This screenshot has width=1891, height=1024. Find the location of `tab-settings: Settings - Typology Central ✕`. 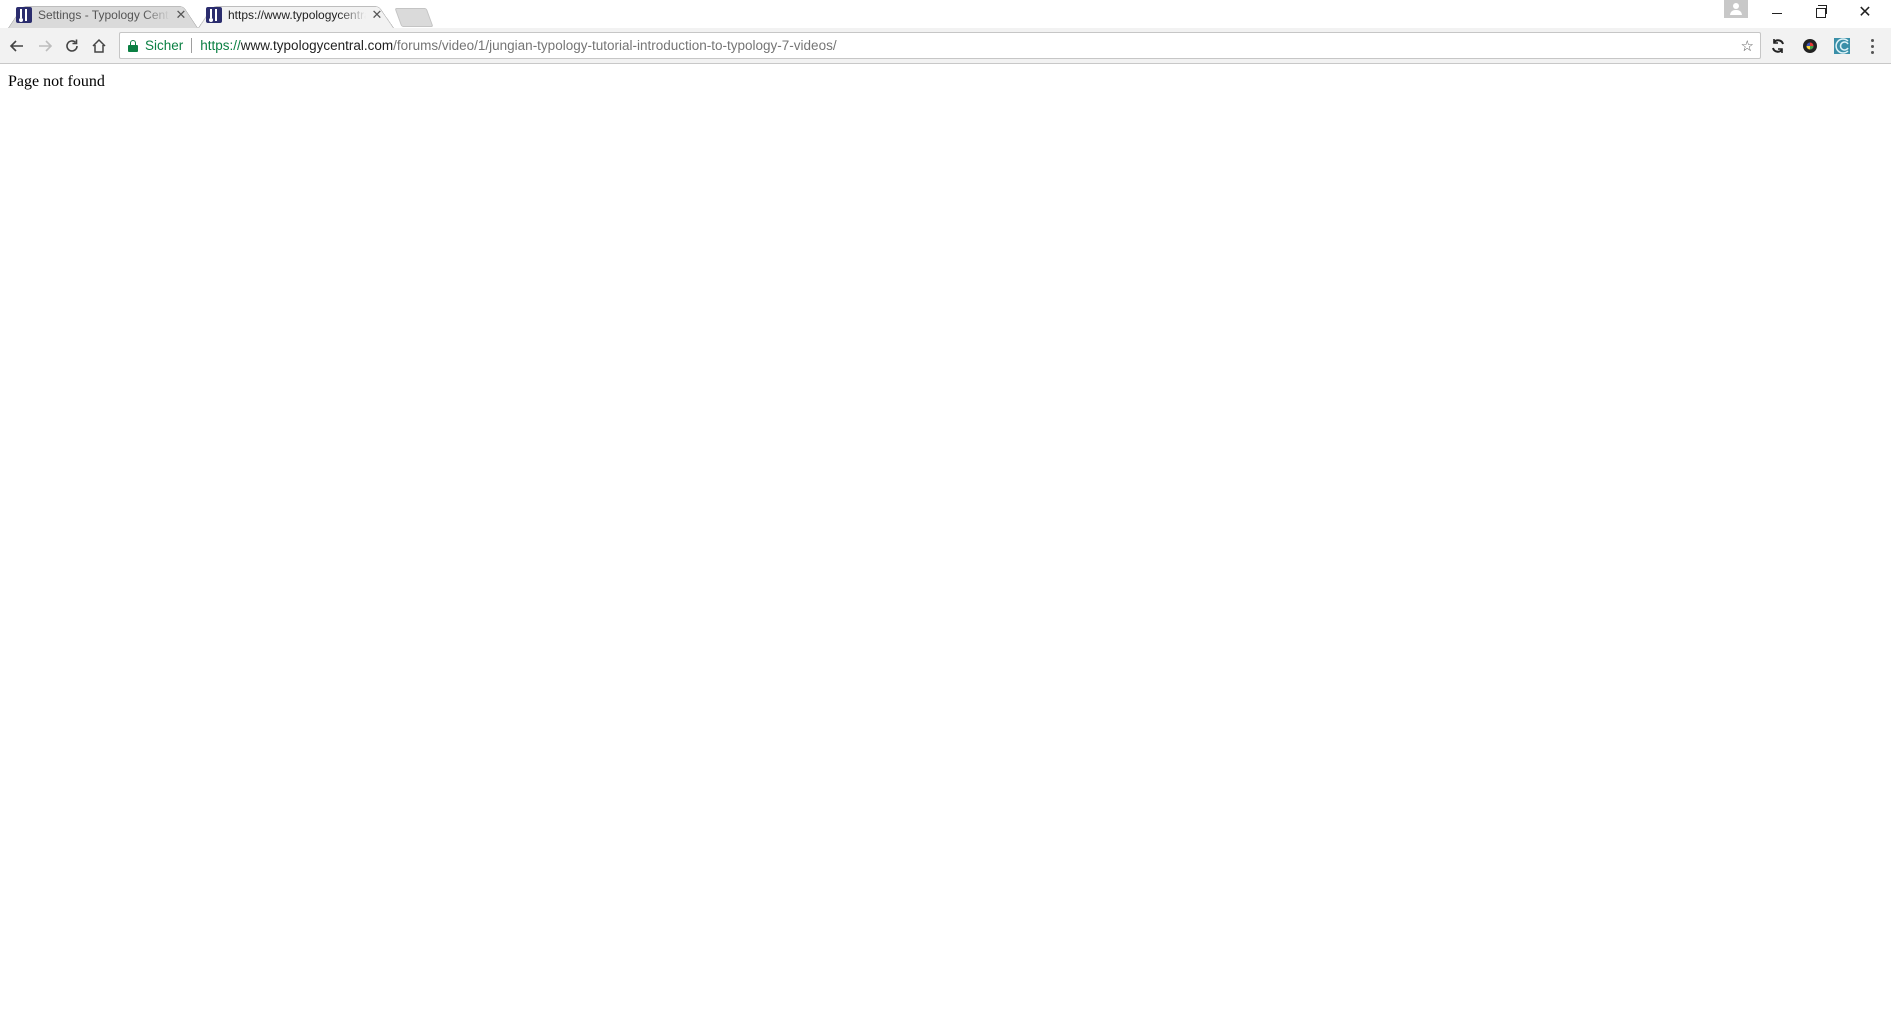

tab-settings: Settings - Typology Central ✕ is located at coordinates (103, 15).